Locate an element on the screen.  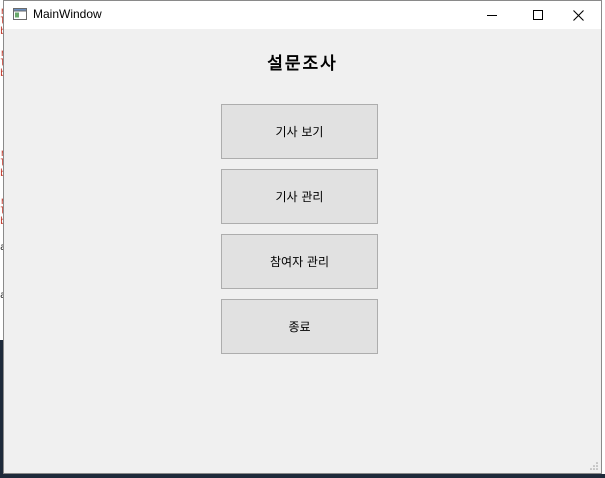
resize-grip-icon is located at coordinates (594, 466).